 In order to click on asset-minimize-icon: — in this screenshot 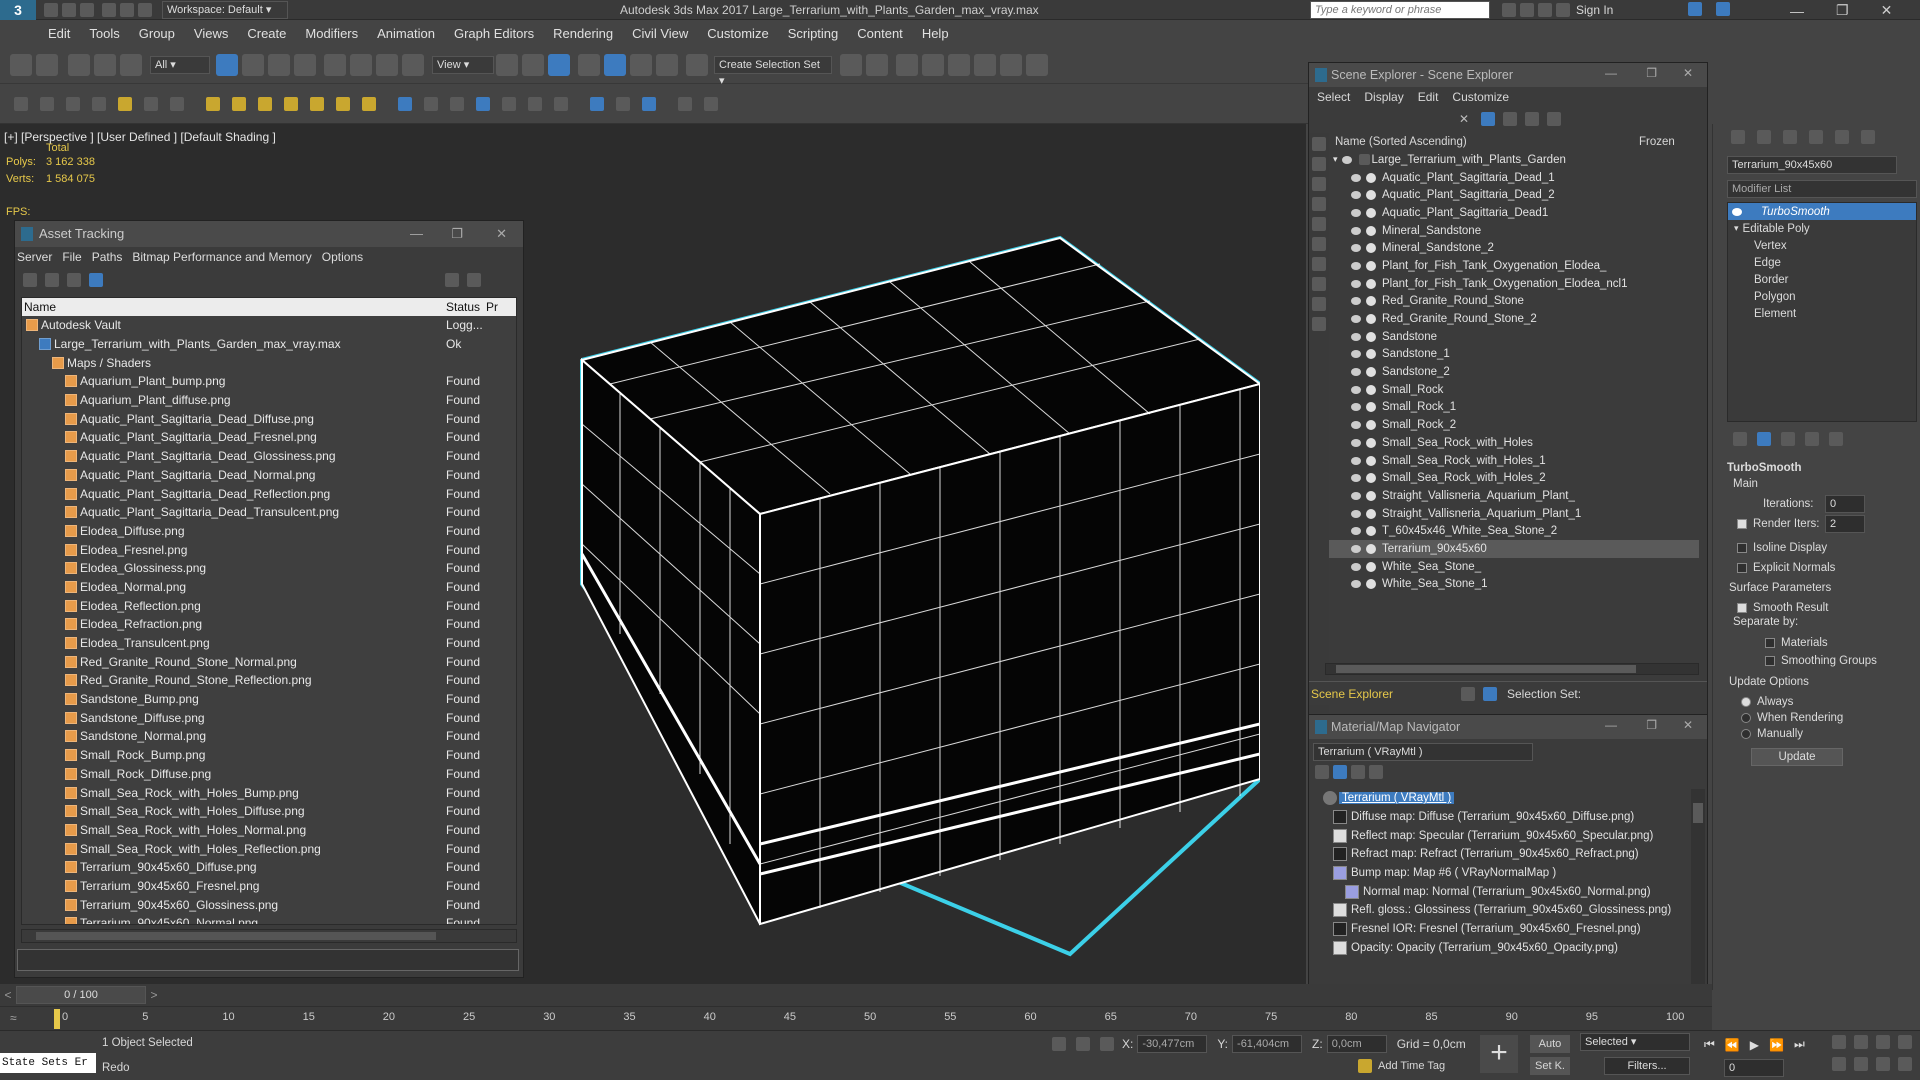, I will do `click(416, 234)`.